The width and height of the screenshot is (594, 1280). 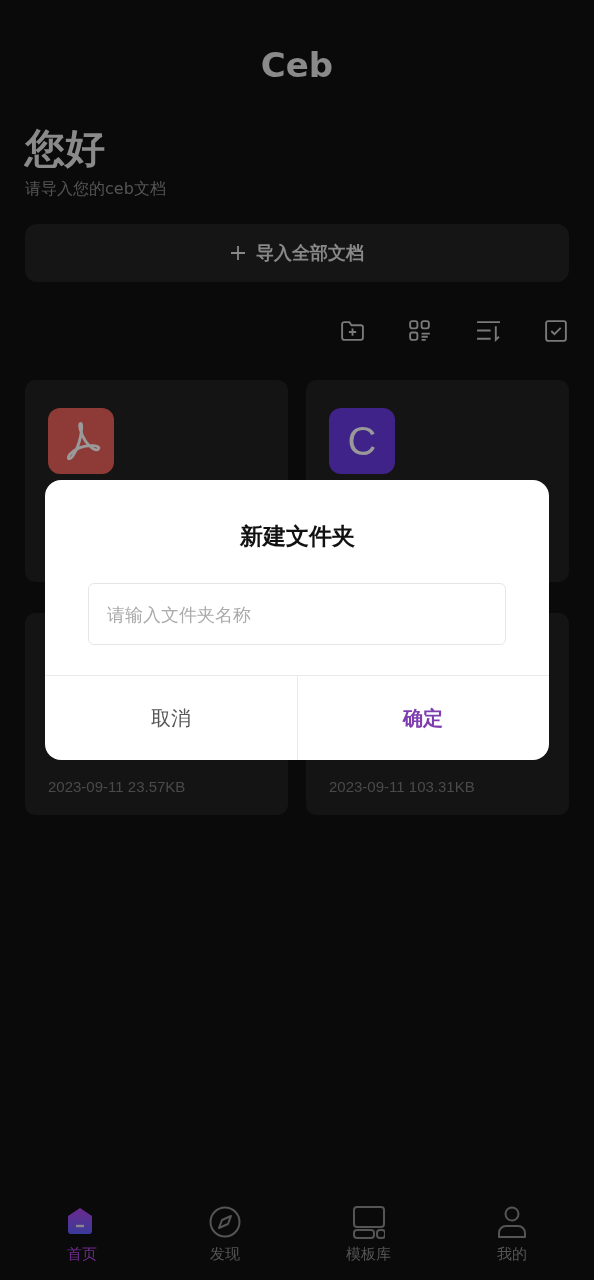 I want to click on greeting: 您好, so click(x=65, y=148).